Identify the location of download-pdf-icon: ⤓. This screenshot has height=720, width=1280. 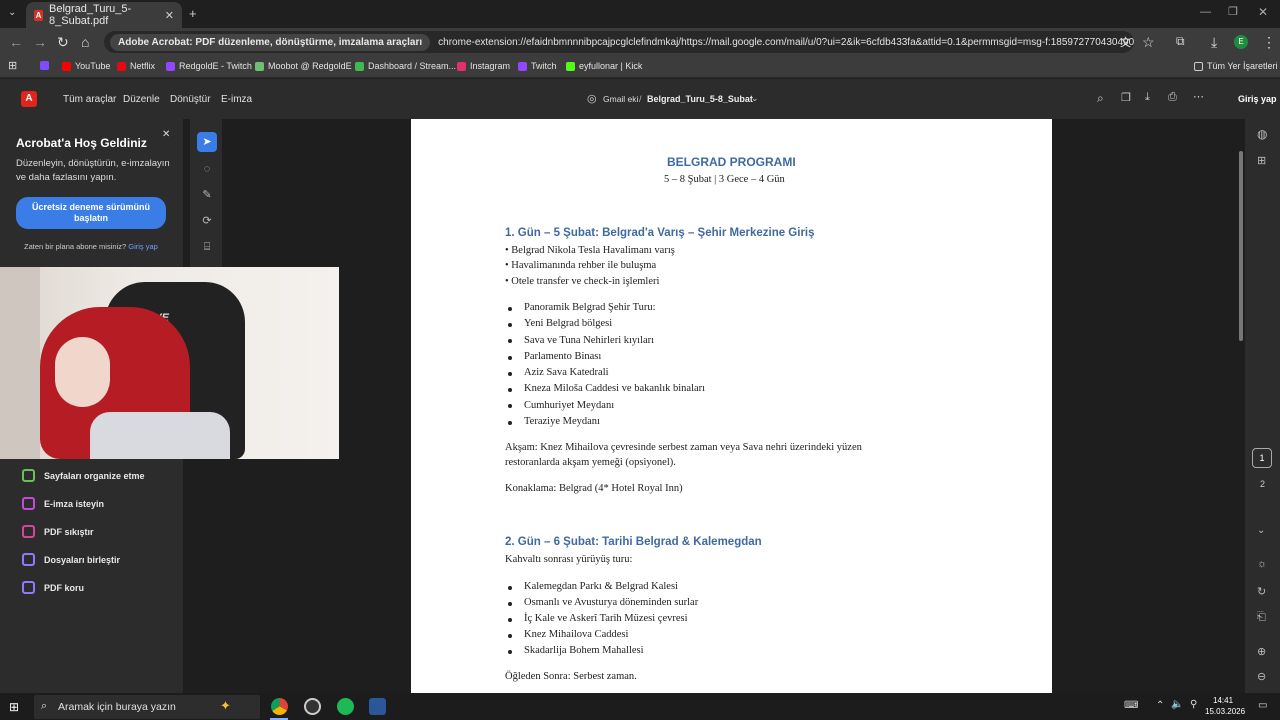
(1147, 97).